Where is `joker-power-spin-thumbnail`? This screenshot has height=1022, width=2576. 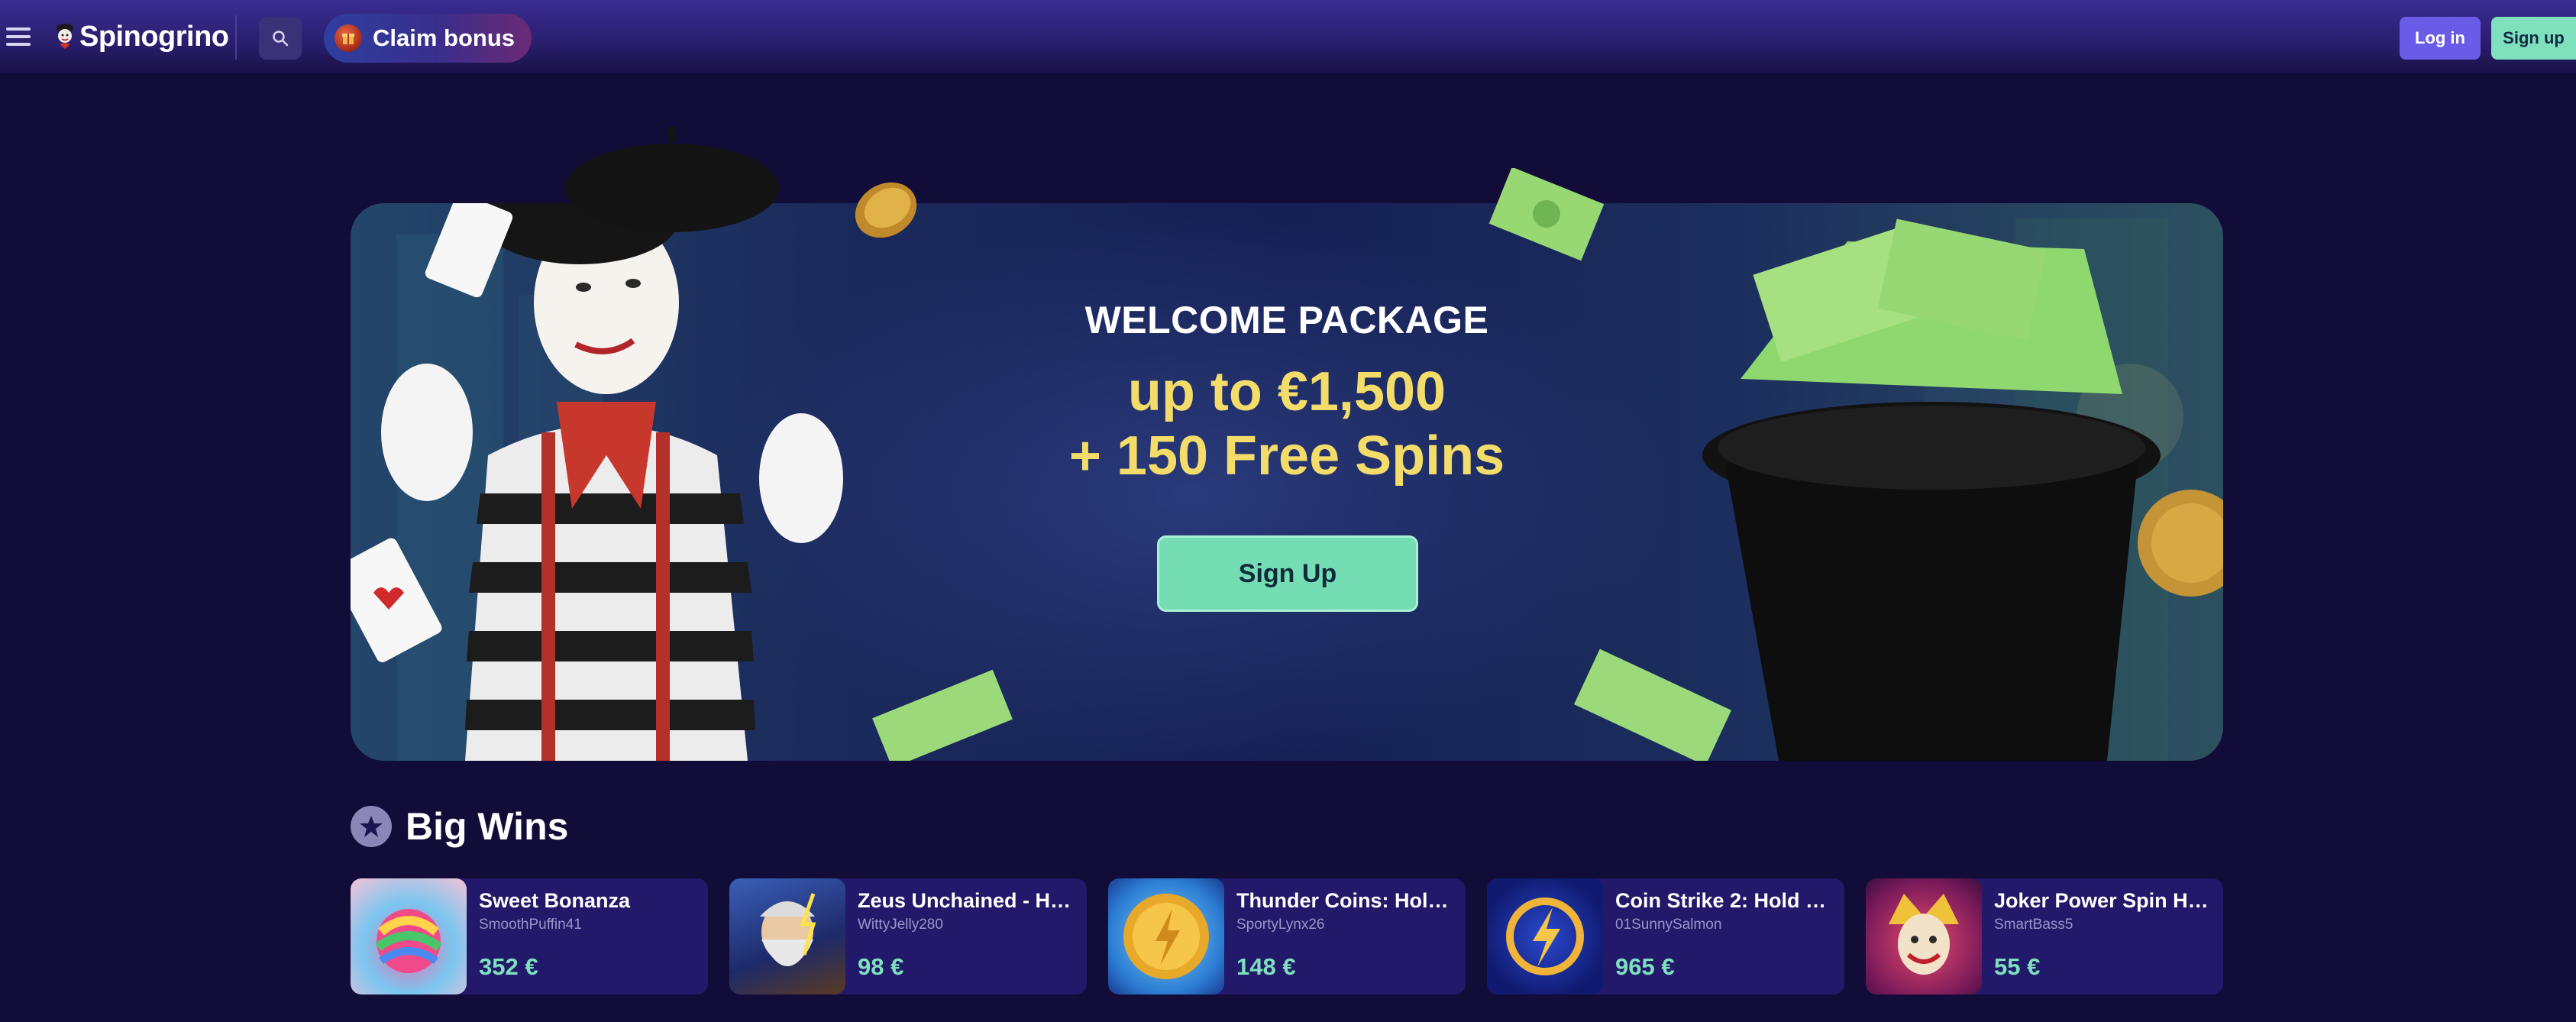 joker-power-spin-thumbnail is located at coordinates (1924, 936).